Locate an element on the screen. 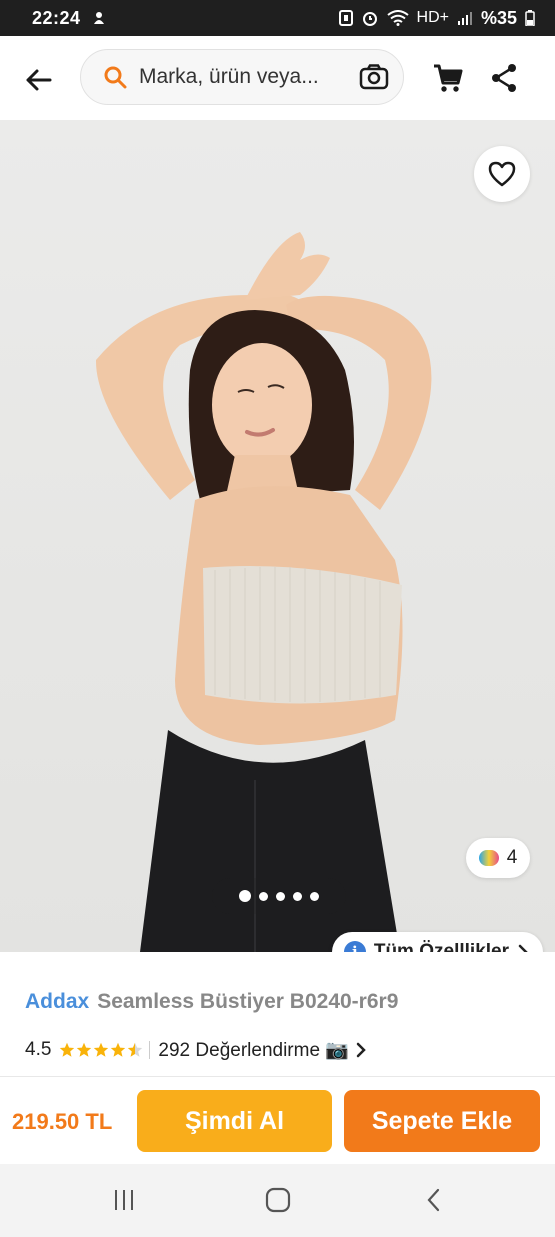  star-rating is located at coordinates (101, 1050).